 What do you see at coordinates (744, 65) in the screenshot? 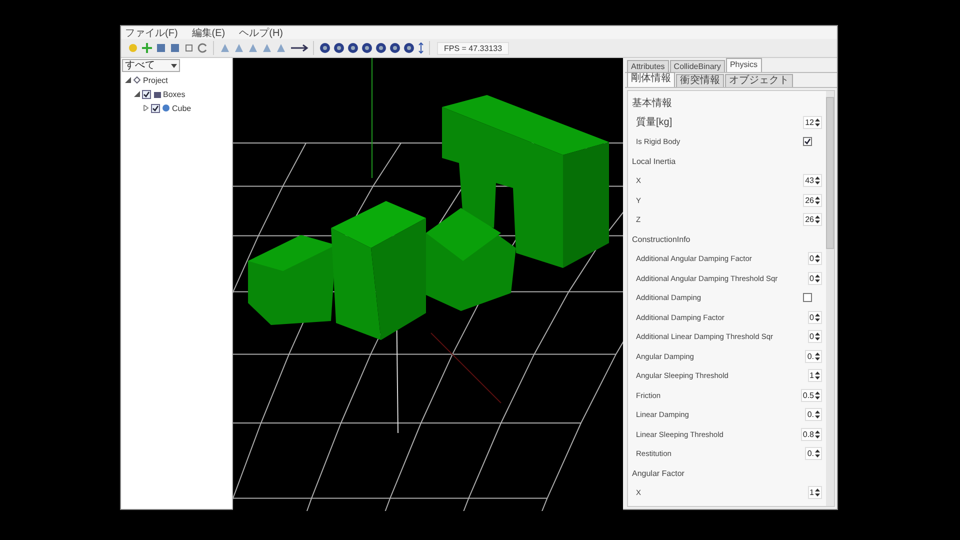
I see `tab: Physics` at bounding box center [744, 65].